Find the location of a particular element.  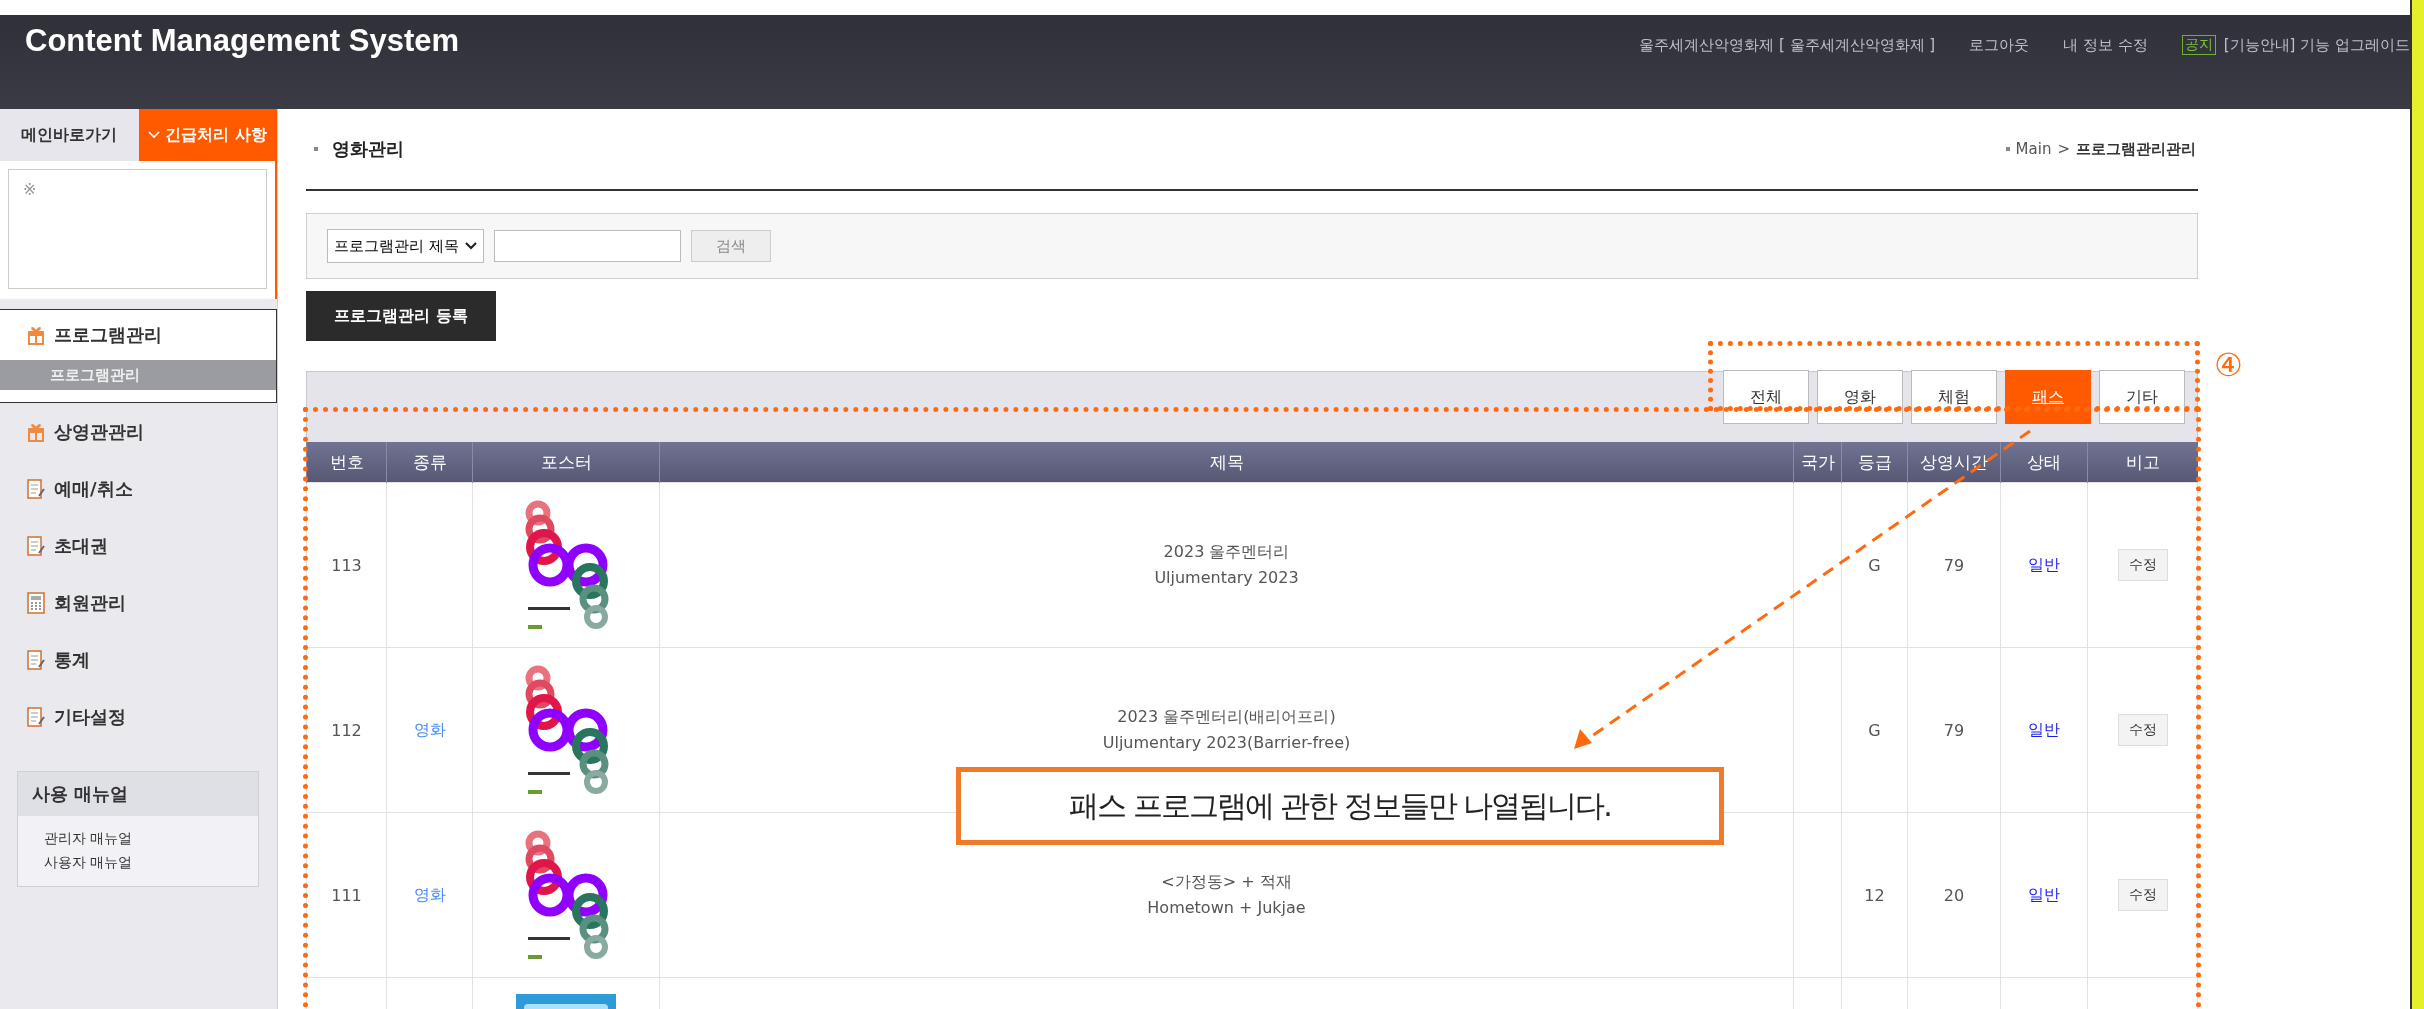

menu-item: 프로그램관리 is located at coordinates (138, 335).